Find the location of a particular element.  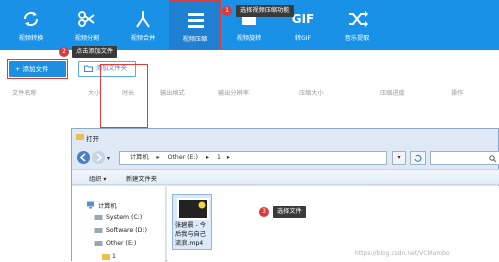

tool-label: 视频转换 is located at coordinates (31, 38).